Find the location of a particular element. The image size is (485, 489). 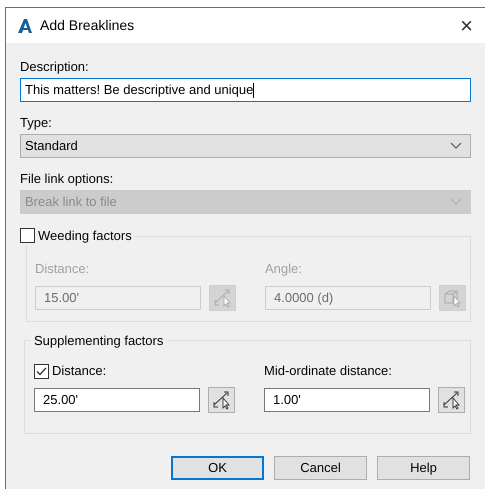

group-label: Weeding factors is located at coordinates (85, 236).